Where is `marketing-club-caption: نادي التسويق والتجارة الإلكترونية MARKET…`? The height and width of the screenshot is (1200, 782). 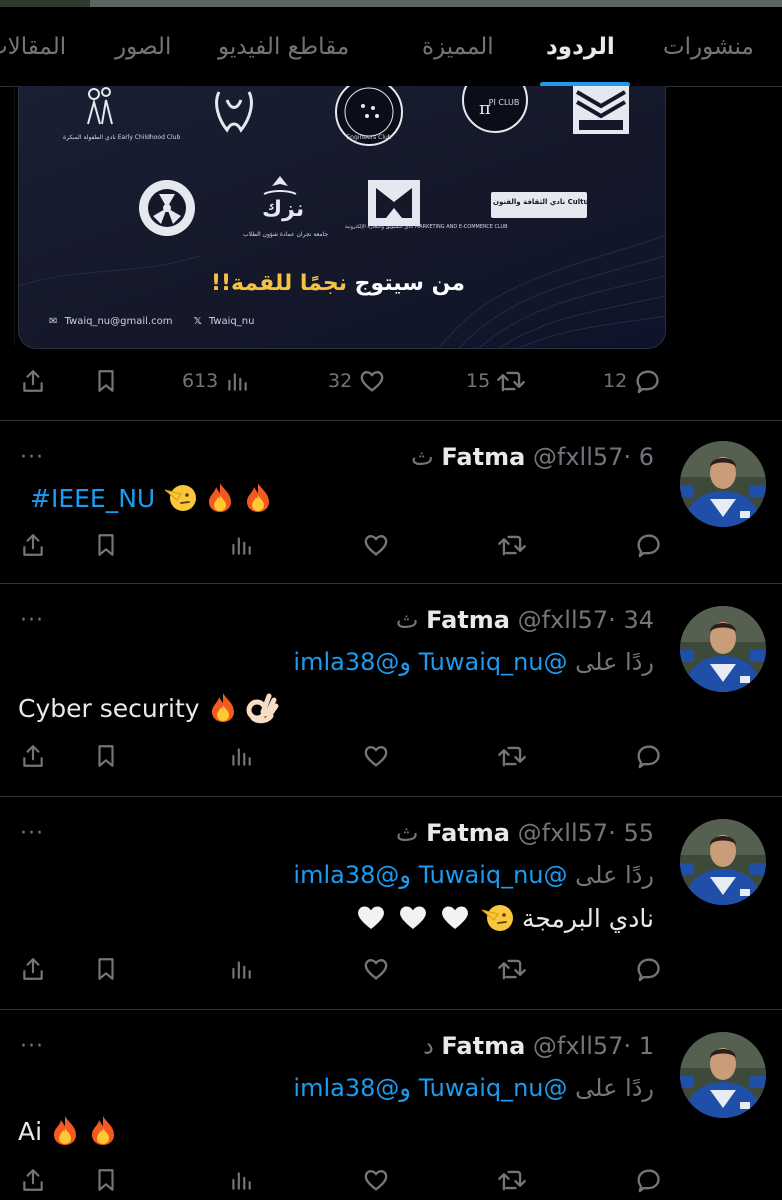 marketing-club-caption: نادي التسويق والتجارة الإلكترونية MARKET… is located at coordinates (426, 227).